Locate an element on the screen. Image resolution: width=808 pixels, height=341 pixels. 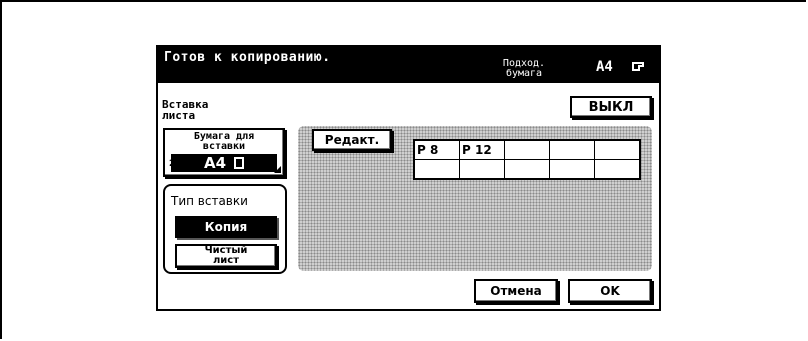
off-button: ВЫКЛ is located at coordinates (611, 107).